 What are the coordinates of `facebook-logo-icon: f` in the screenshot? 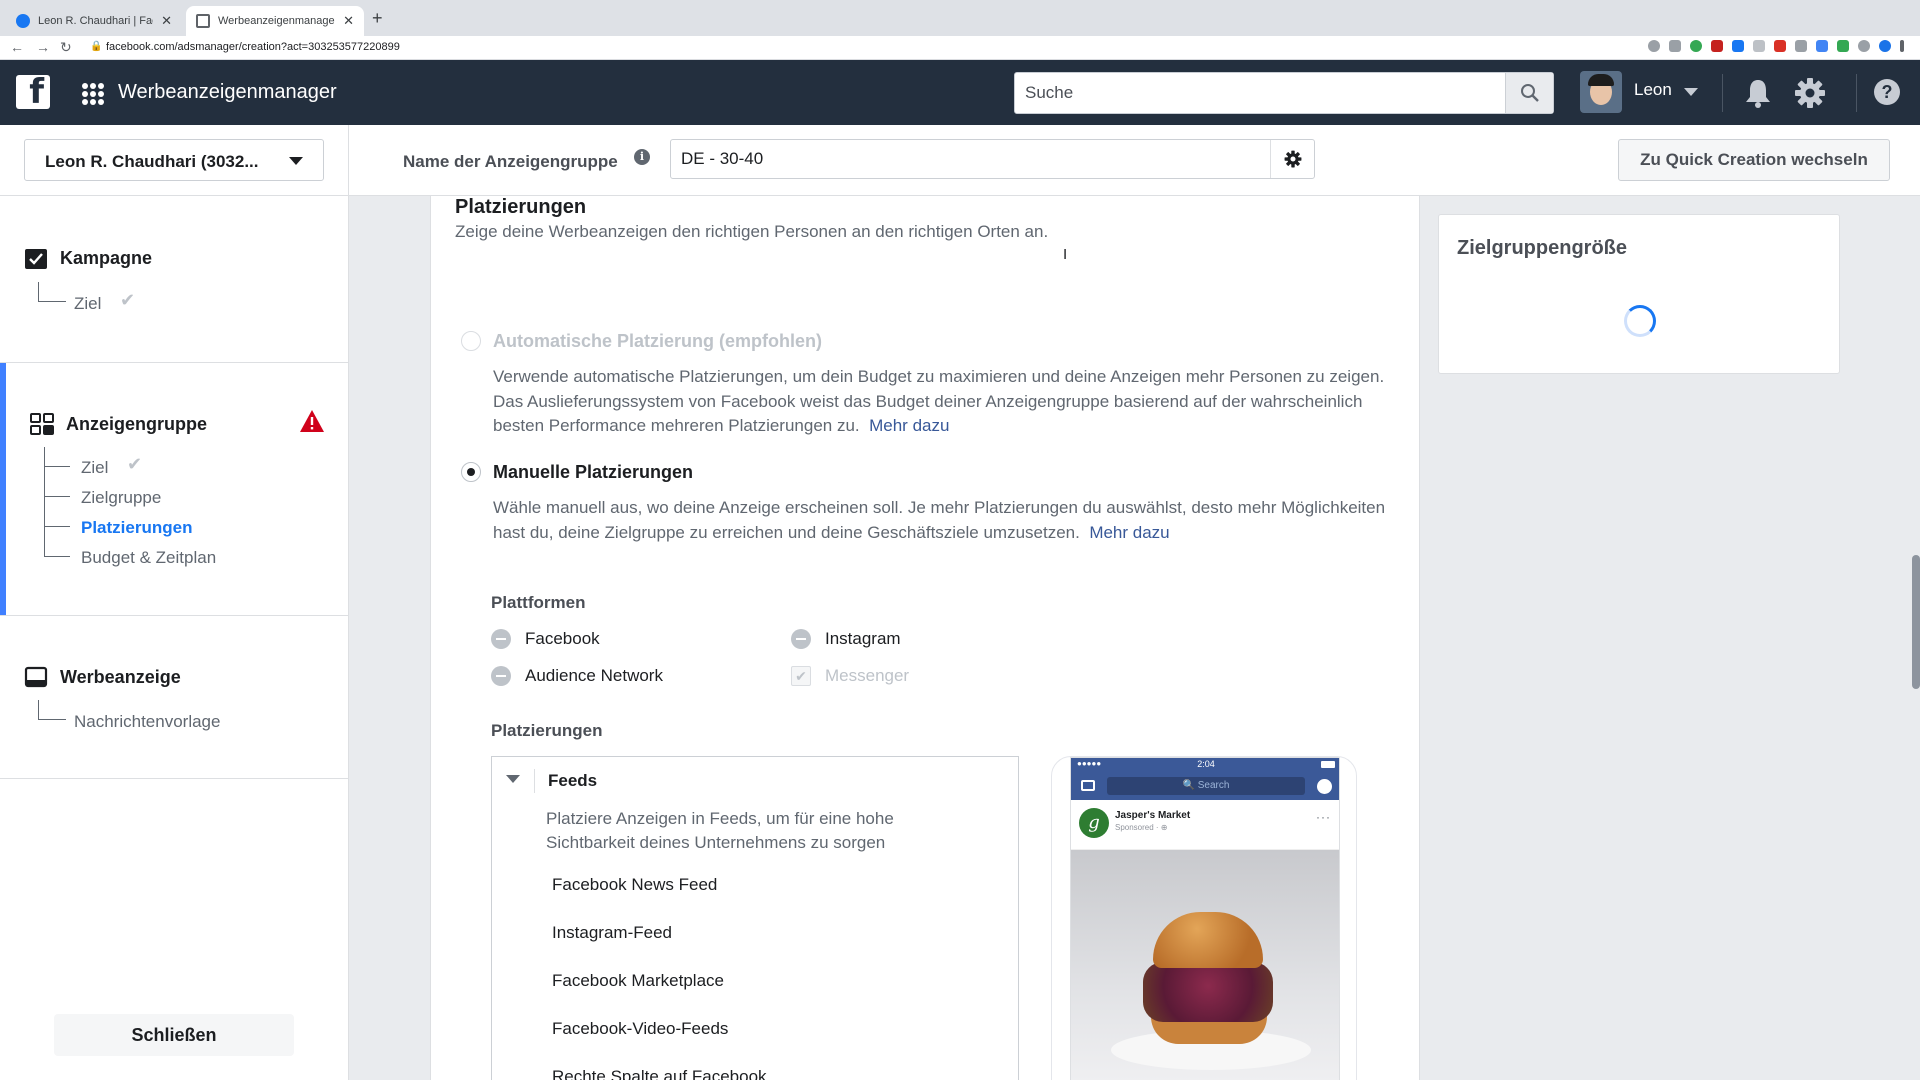 It's located at (33, 92).